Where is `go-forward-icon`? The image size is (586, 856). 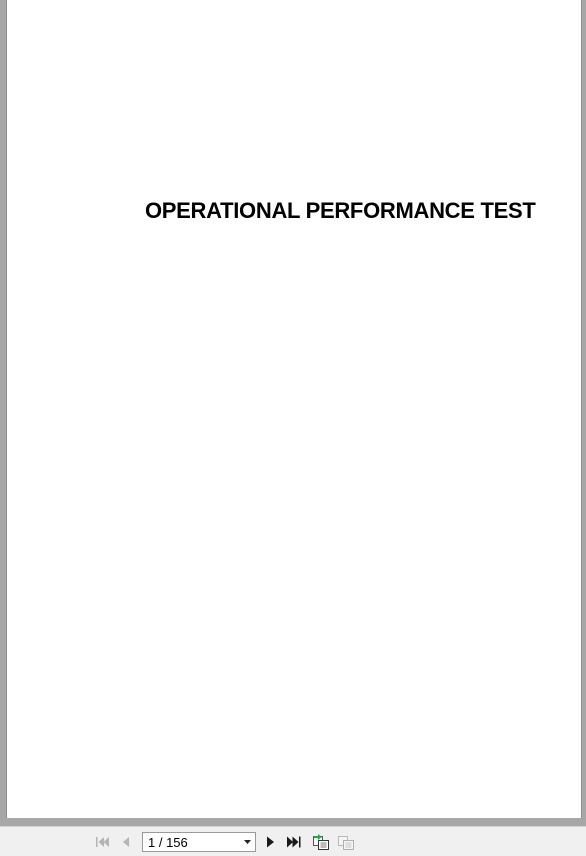 go-forward-icon is located at coordinates (346, 843).